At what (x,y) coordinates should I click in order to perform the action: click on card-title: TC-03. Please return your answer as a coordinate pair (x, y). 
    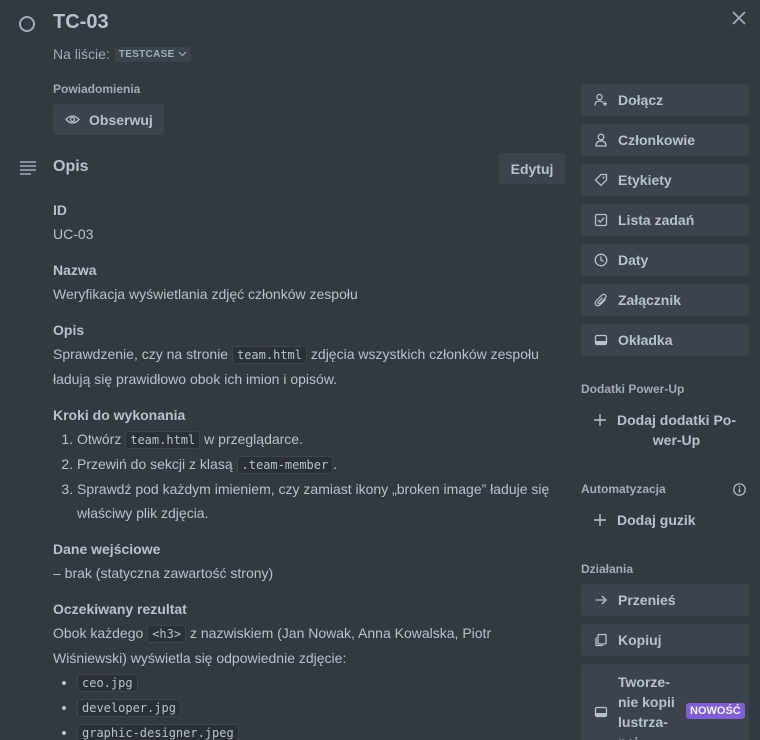
    Looking at the image, I should click on (81, 22).